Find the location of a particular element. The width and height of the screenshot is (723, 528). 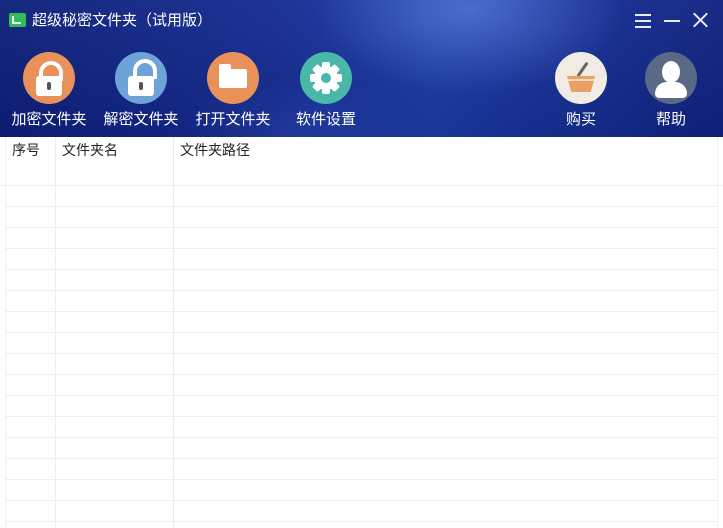

window-title: 超级秘密文件夹（试用版） is located at coordinates (122, 20).